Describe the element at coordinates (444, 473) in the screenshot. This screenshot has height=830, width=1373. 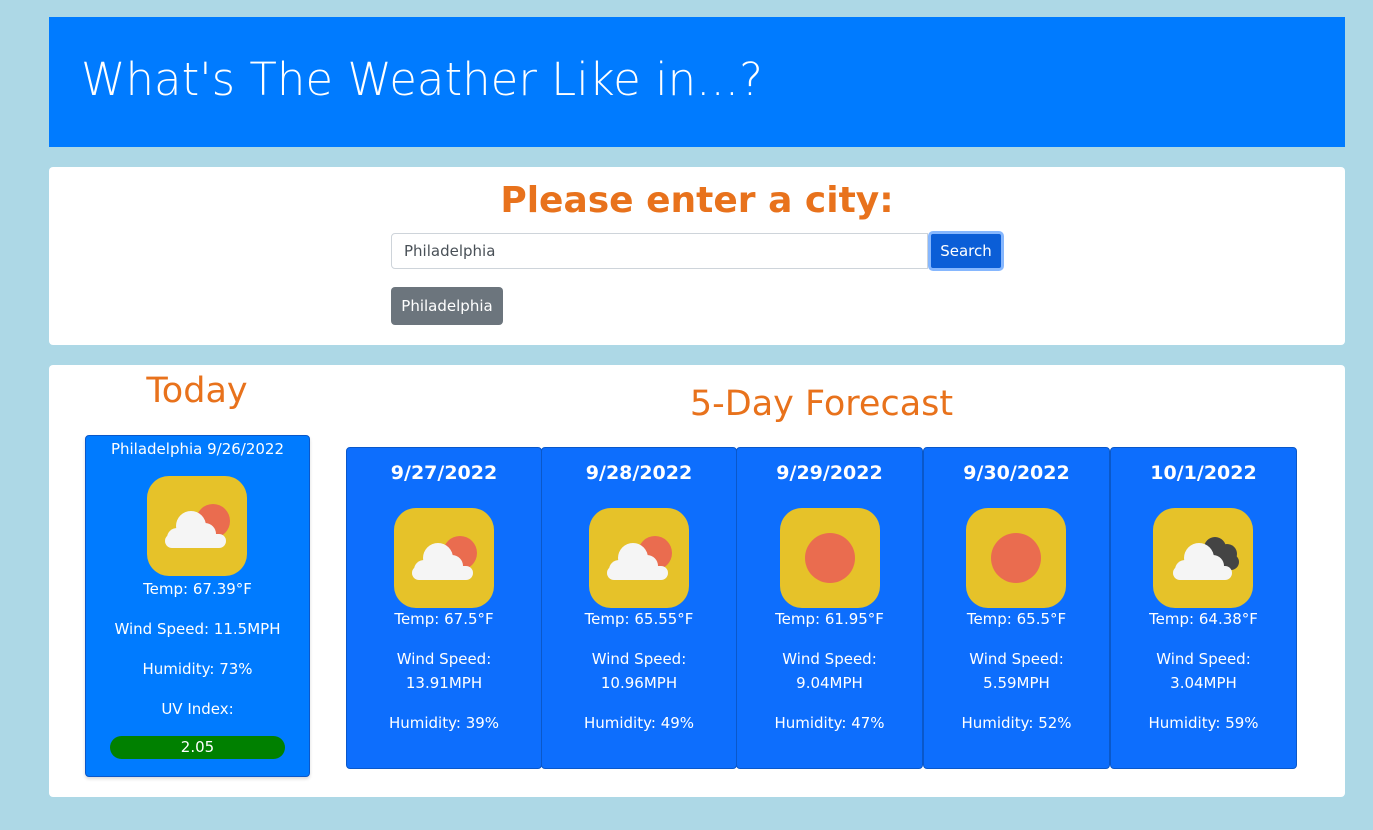
I see `forecast-date: 9/27/2022` at that location.